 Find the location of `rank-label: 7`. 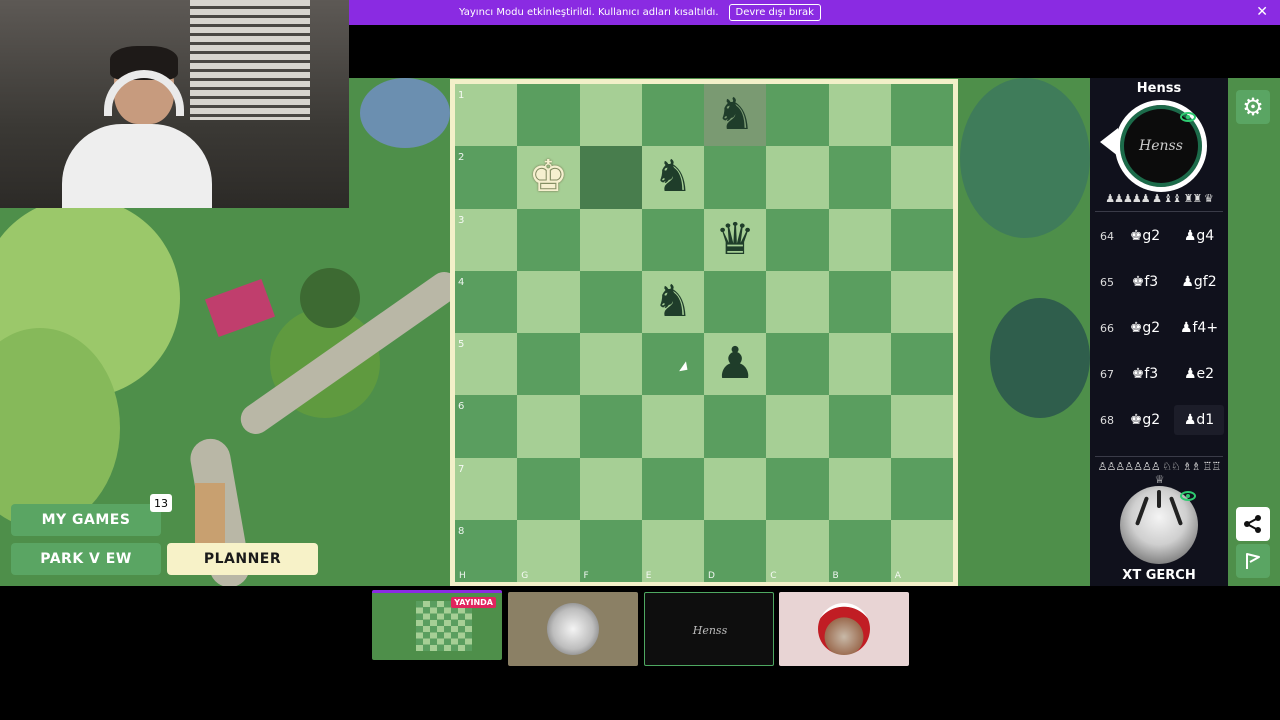

rank-label: 7 is located at coordinates (461, 469).